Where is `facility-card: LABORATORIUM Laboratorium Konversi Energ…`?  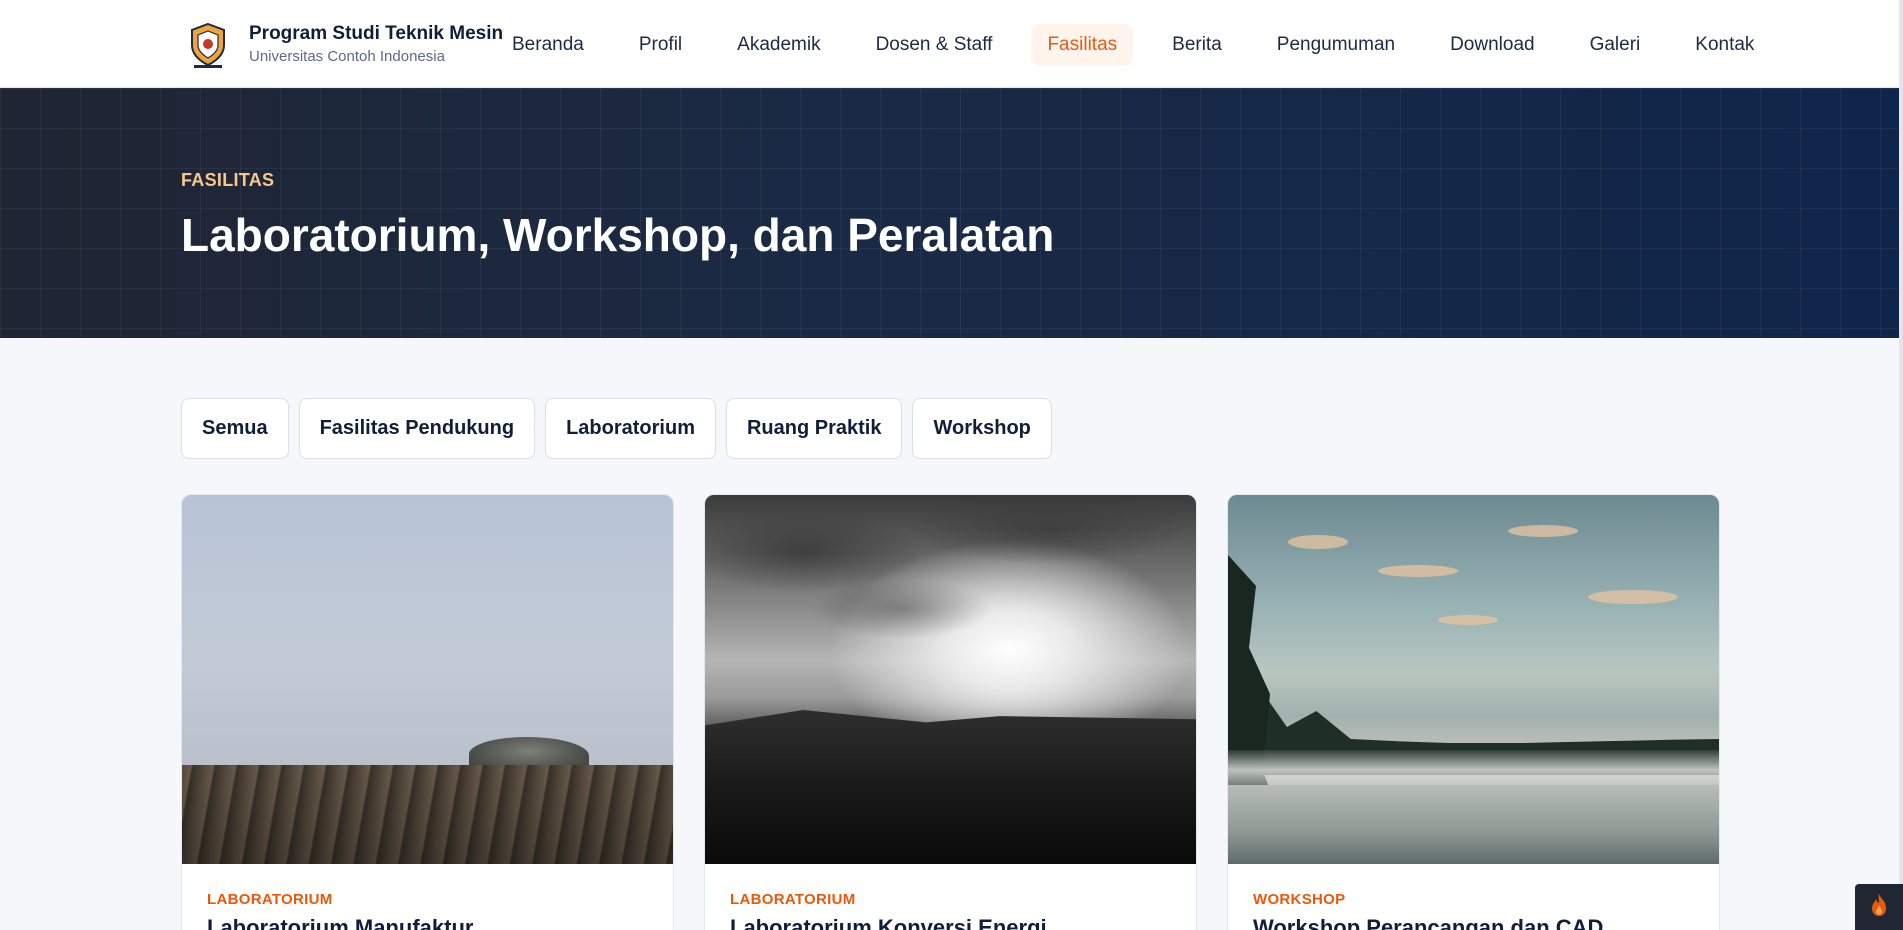 facility-card: LABORATORIUM Laboratorium Konversi Energ… is located at coordinates (950, 712).